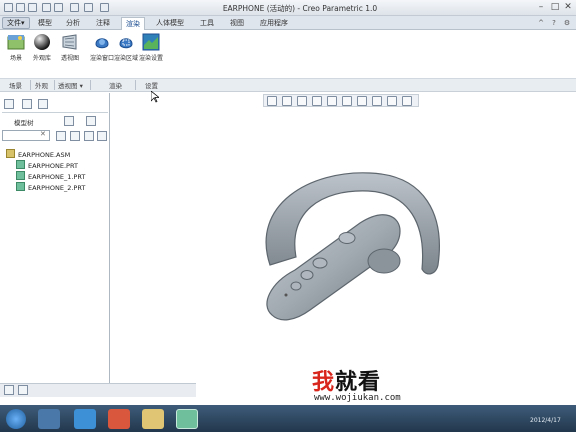 The image size is (576, 432). I want to click on watermark-black-text: 就看, so click(358, 382).